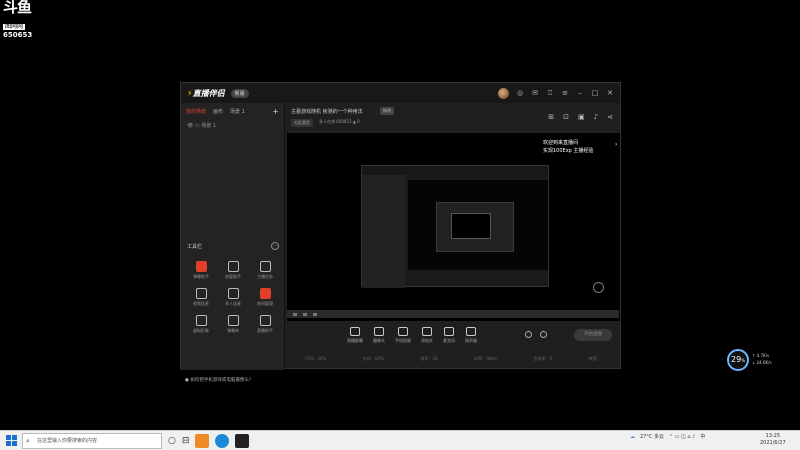 Image resolution: width=800 pixels, height=450 pixels. I want to click on minimize-icon: –, so click(580, 93).